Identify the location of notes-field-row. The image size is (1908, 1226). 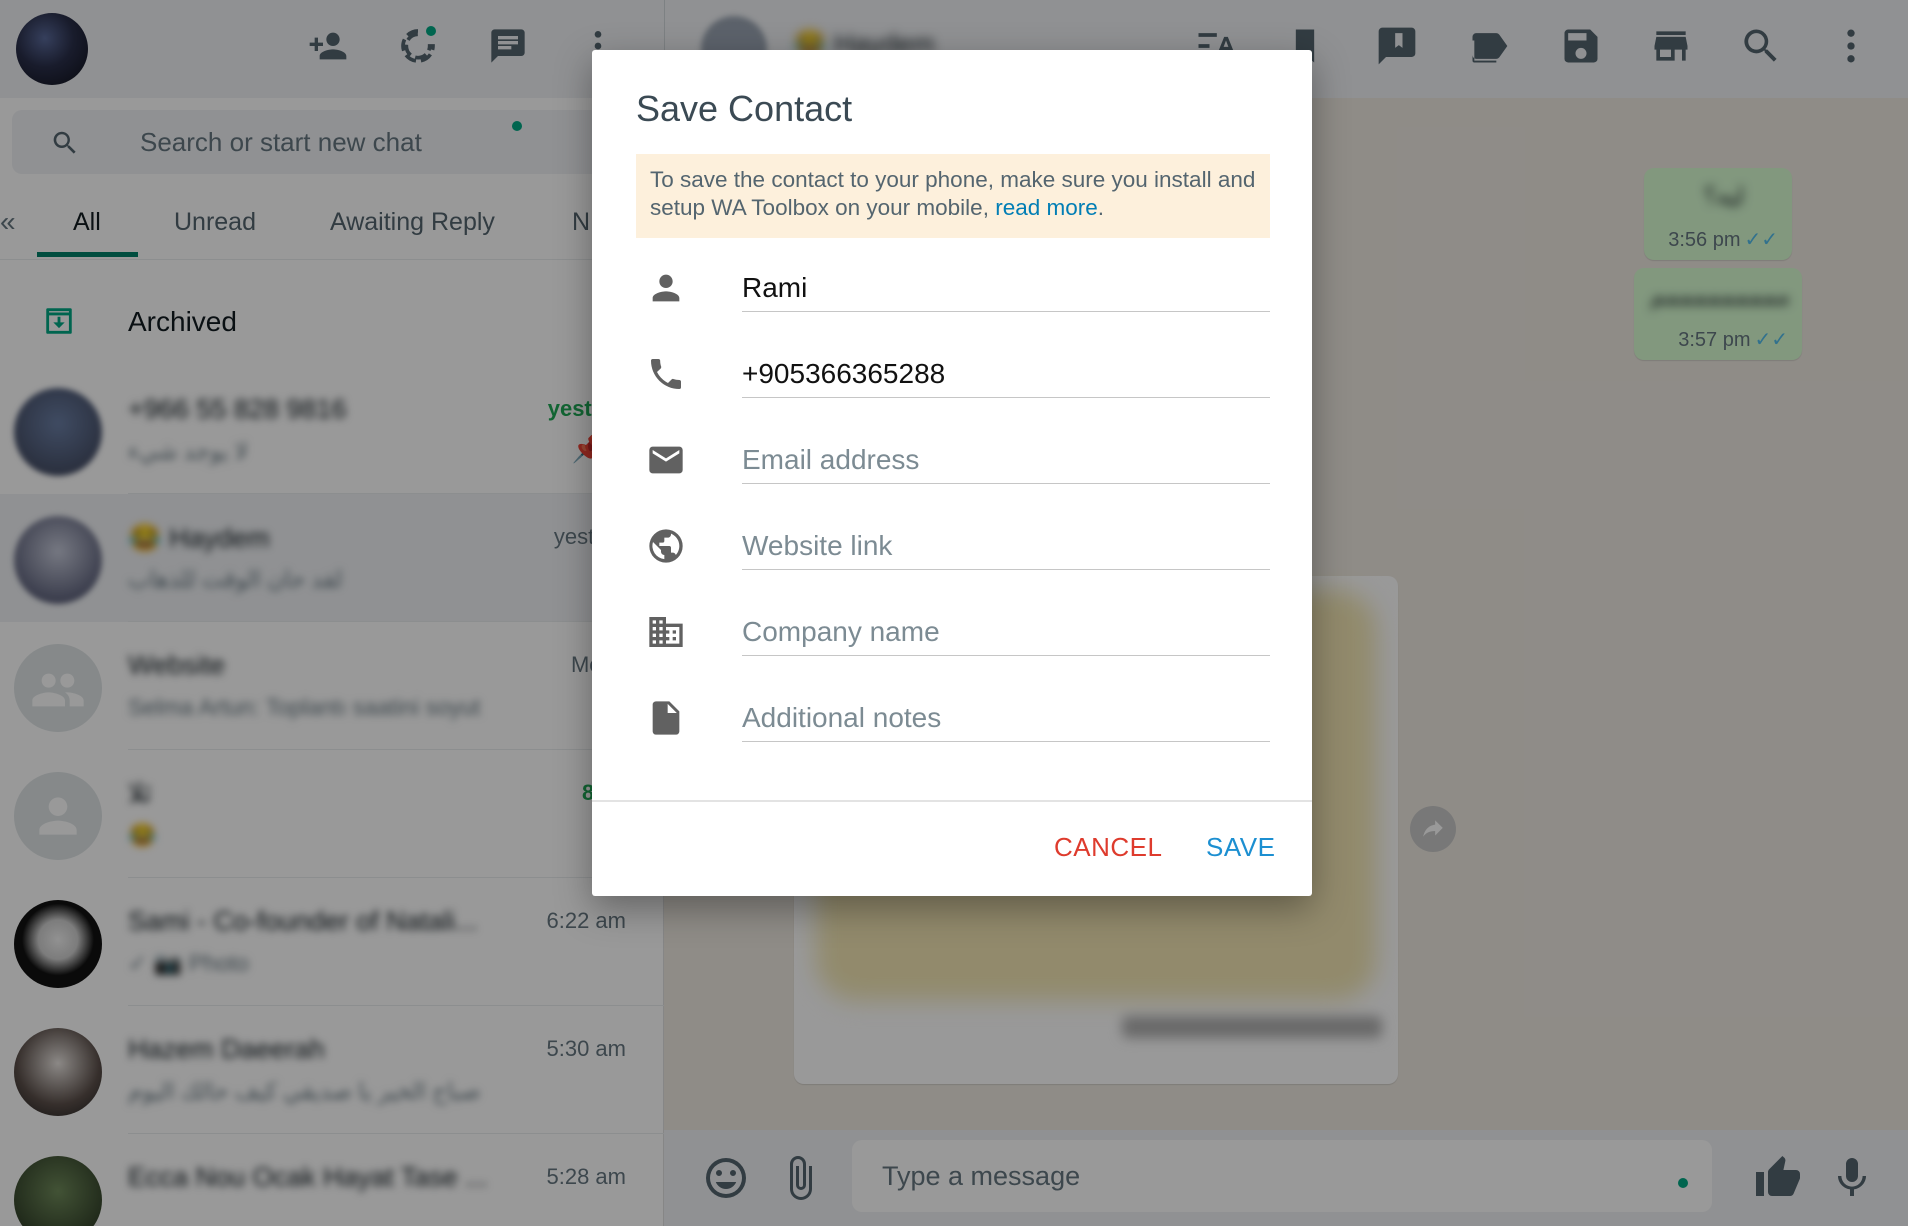
(953, 727).